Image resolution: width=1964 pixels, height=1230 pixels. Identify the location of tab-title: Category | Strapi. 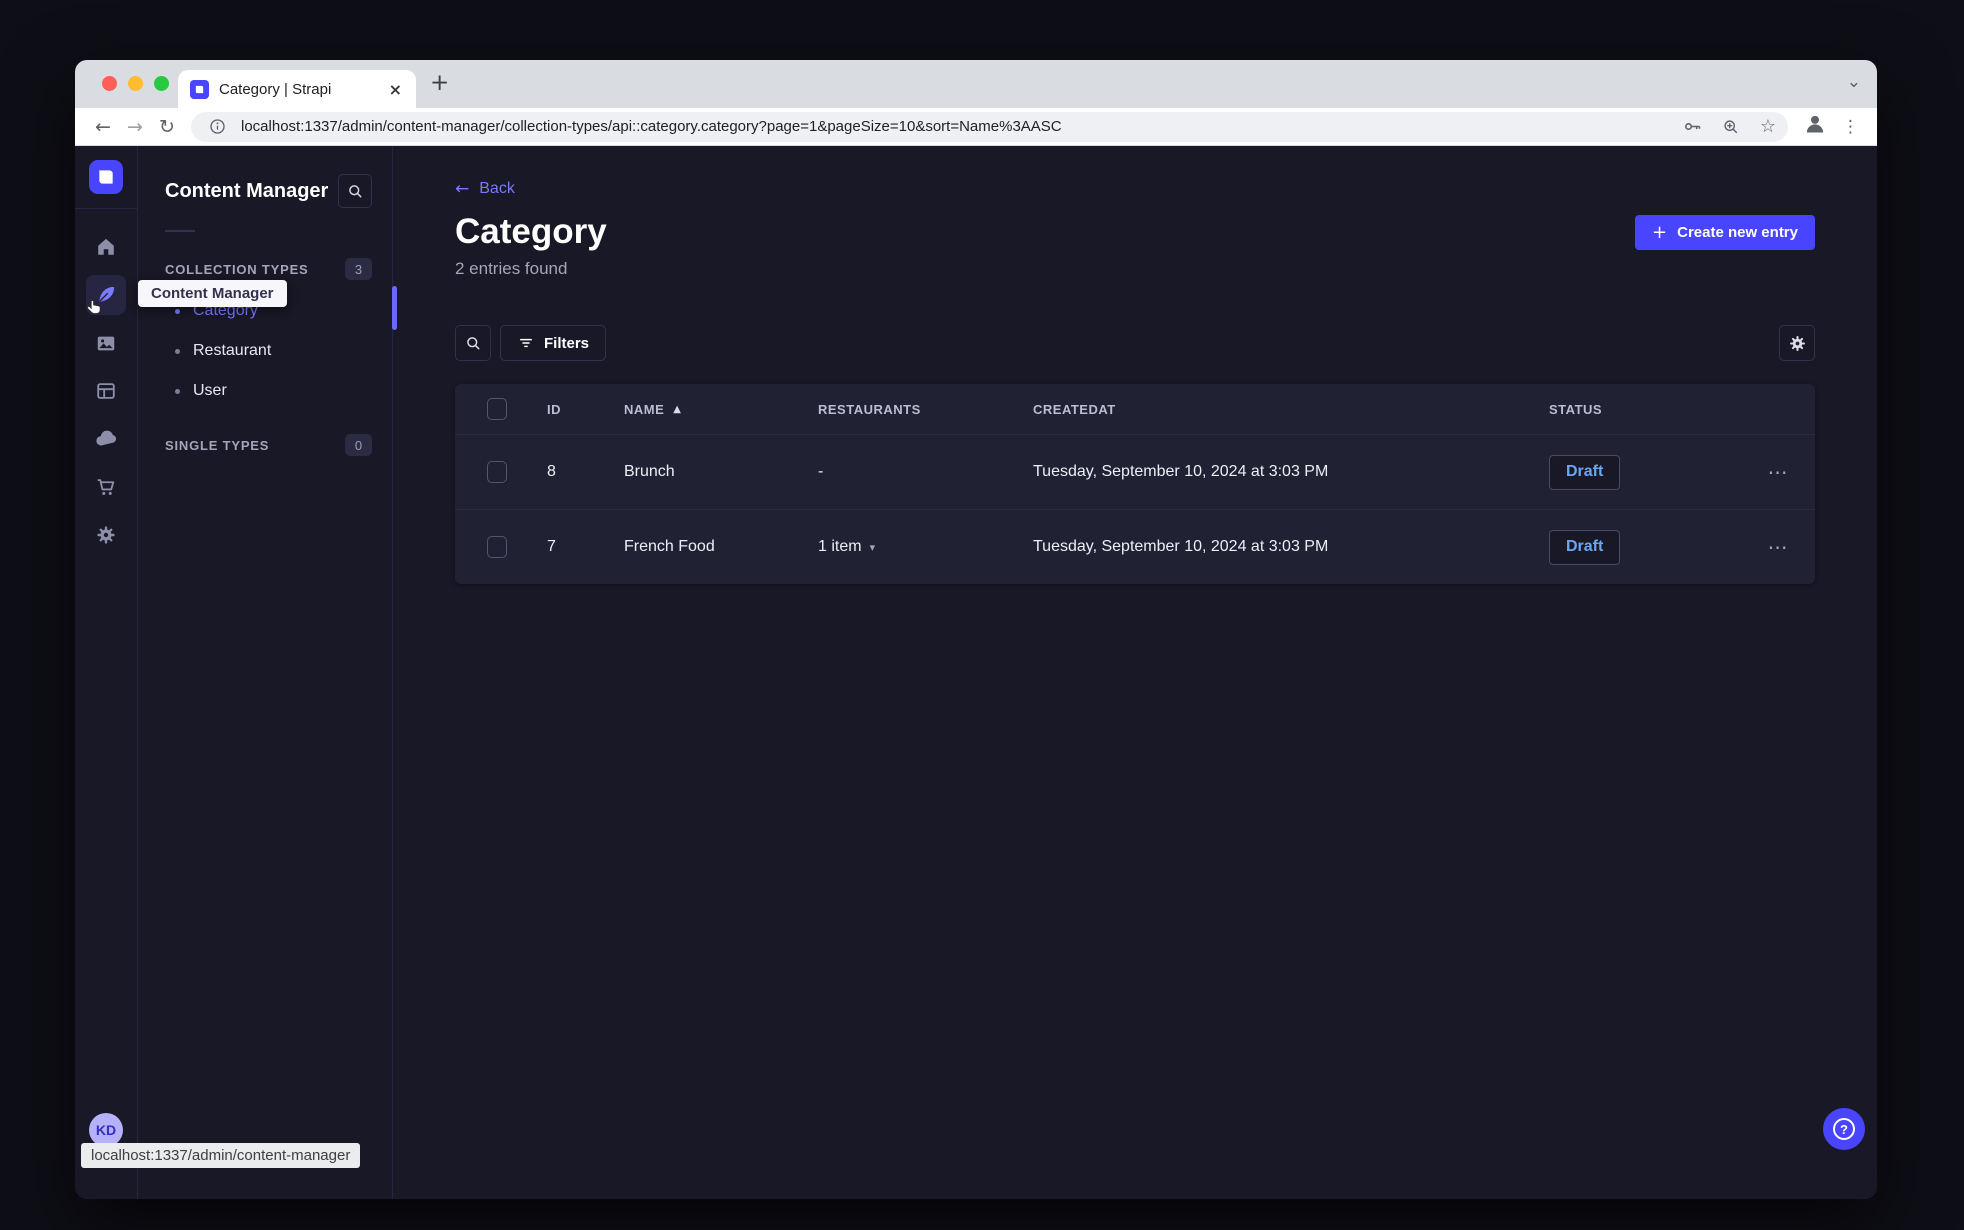
(275, 89).